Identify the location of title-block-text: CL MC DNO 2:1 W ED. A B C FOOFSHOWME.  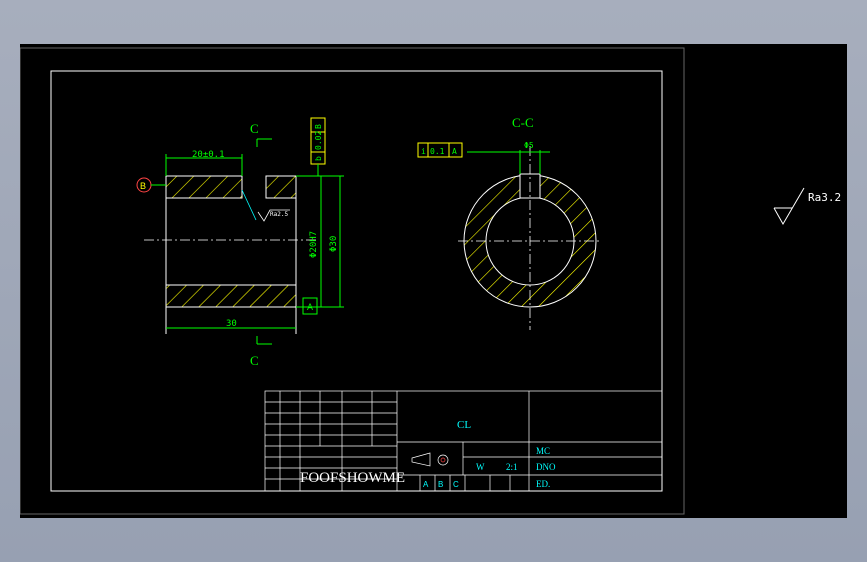
(428, 454).